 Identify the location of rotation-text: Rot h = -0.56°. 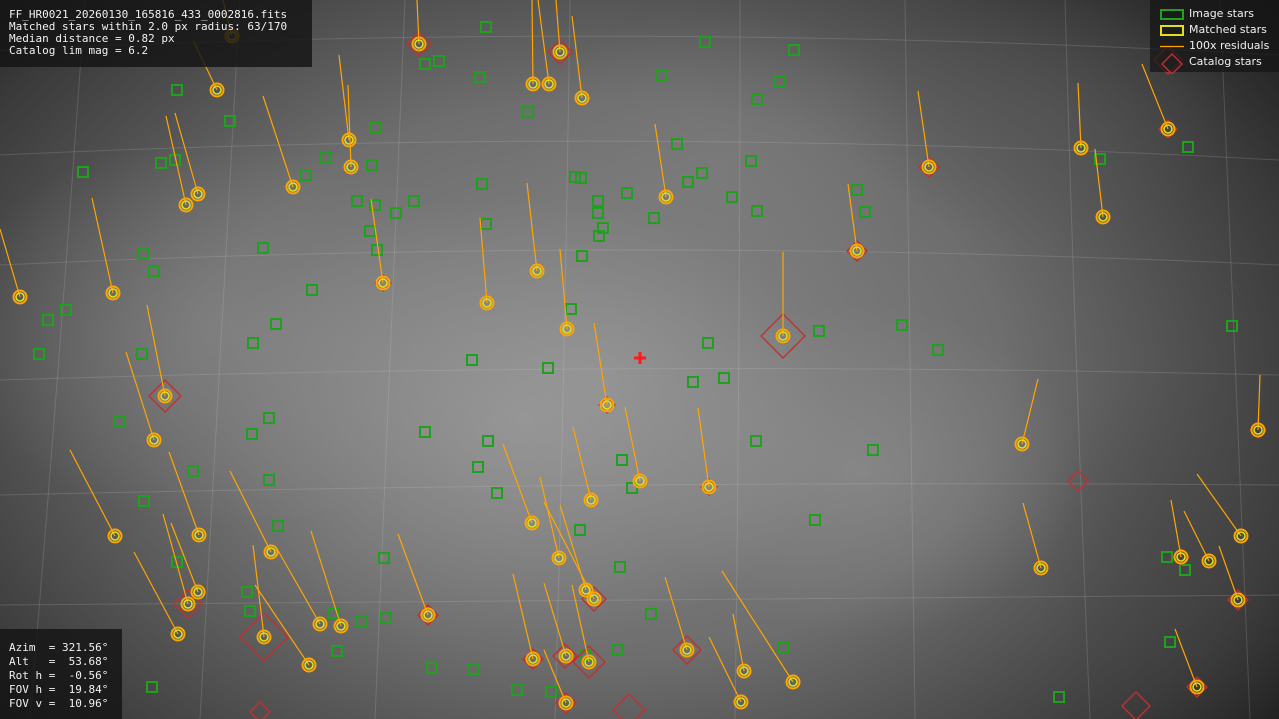
(59, 675).